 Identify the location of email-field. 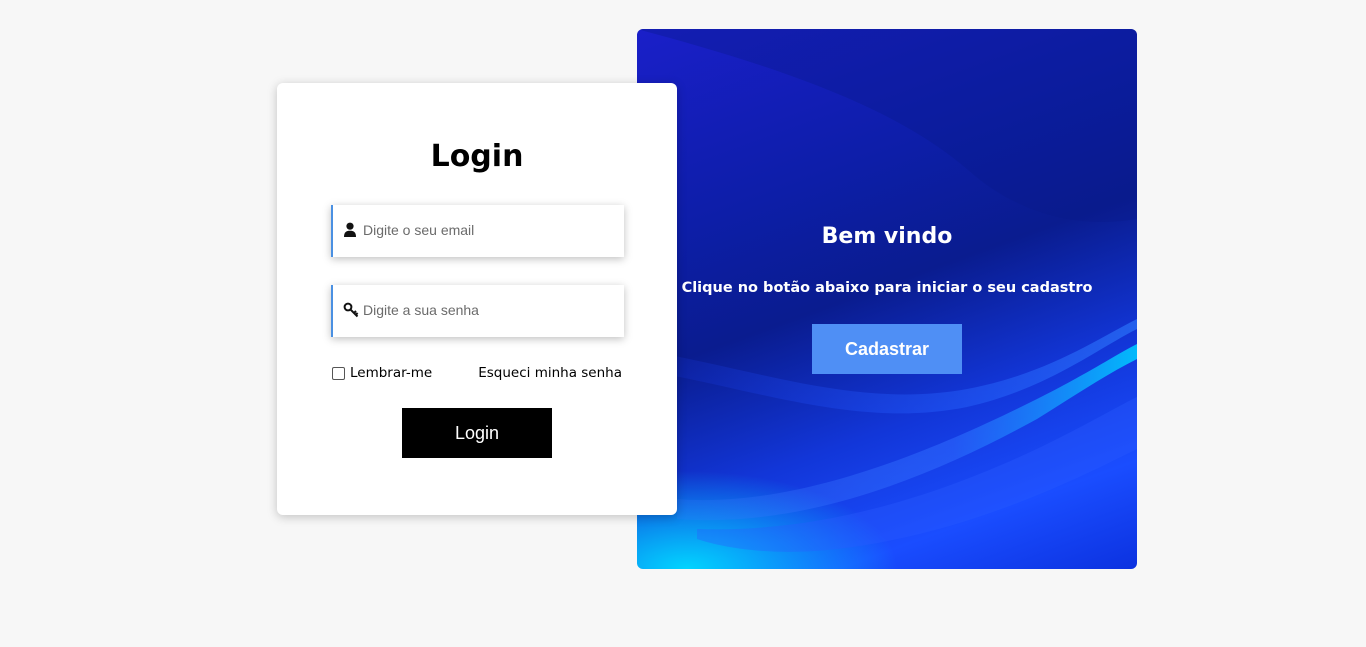
(477, 231).